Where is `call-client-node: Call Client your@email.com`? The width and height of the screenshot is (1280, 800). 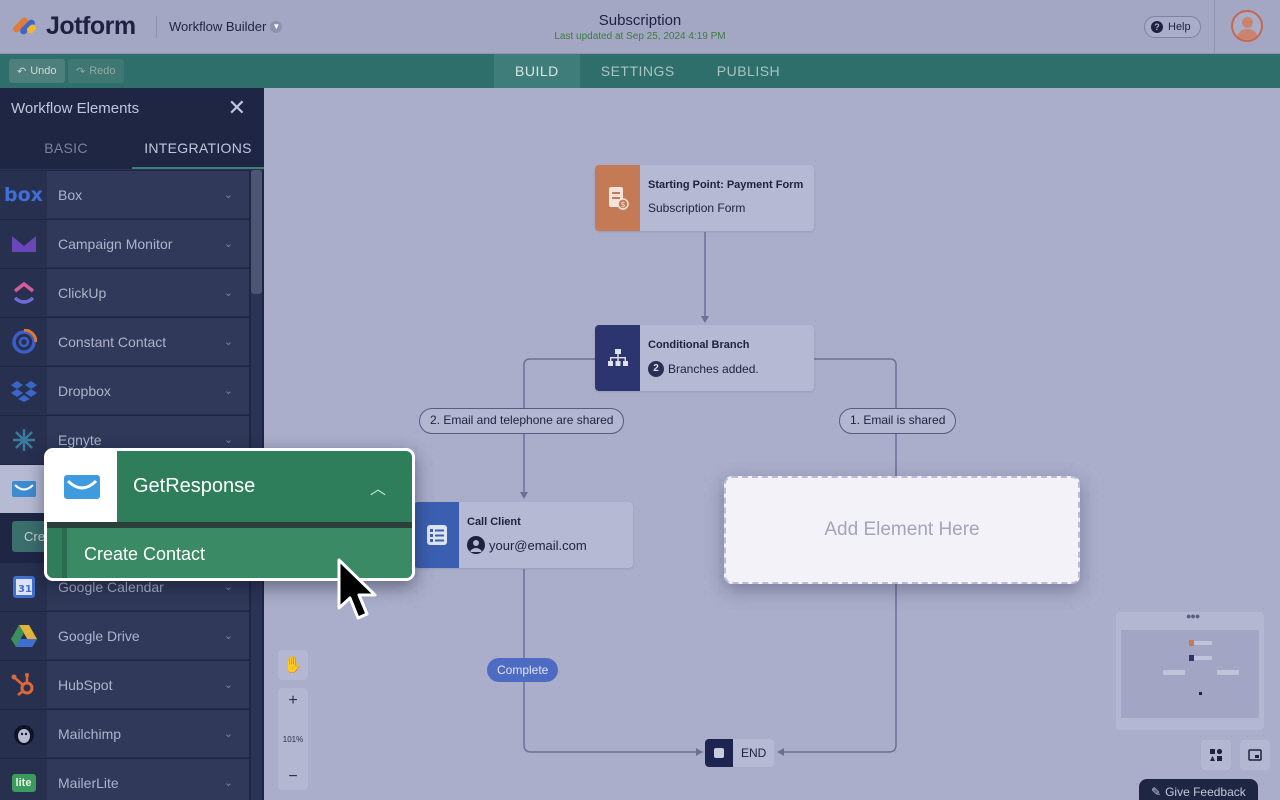 call-client-node: Call Client your@email.com is located at coordinates (523, 535).